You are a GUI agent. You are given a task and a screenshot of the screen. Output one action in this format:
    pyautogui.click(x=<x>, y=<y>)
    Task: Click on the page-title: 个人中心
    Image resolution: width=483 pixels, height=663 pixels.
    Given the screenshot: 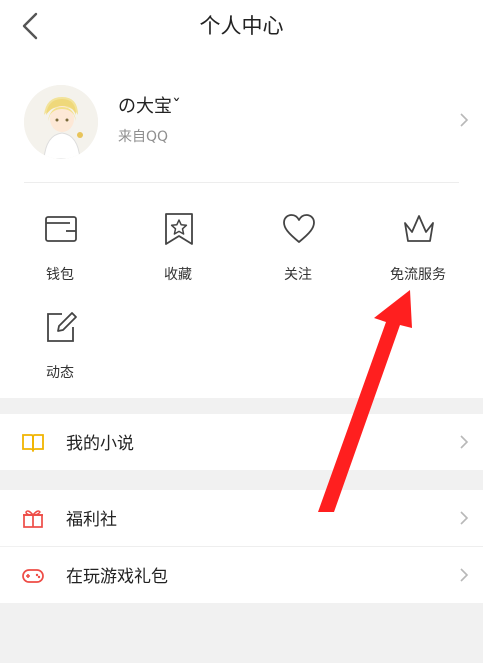 What is the action you would take?
    pyautogui.click(x=241, y=26)
    